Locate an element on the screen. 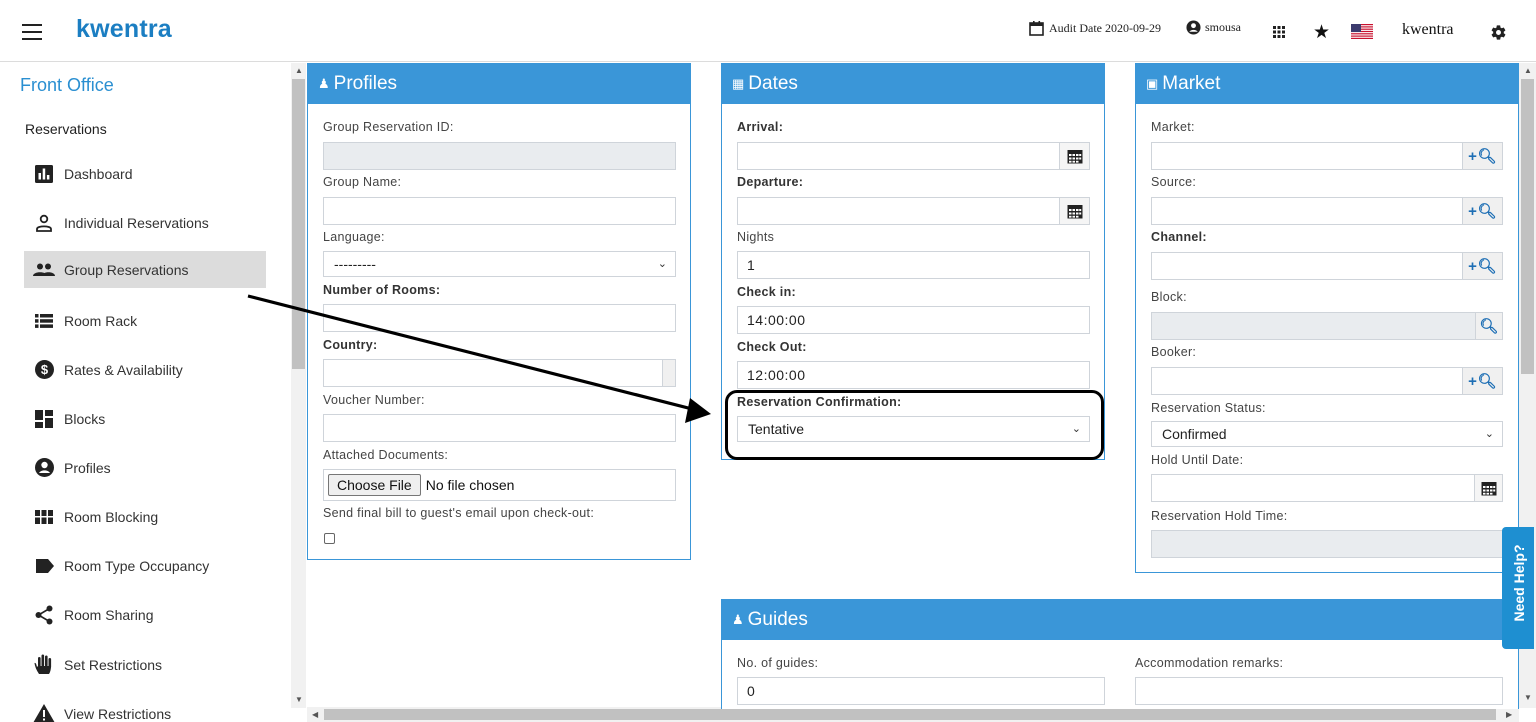 Image resolution: width=1536 pixels, height=722 pixels. need-help-button: Need Help? is located at coordinates (1518, 588).